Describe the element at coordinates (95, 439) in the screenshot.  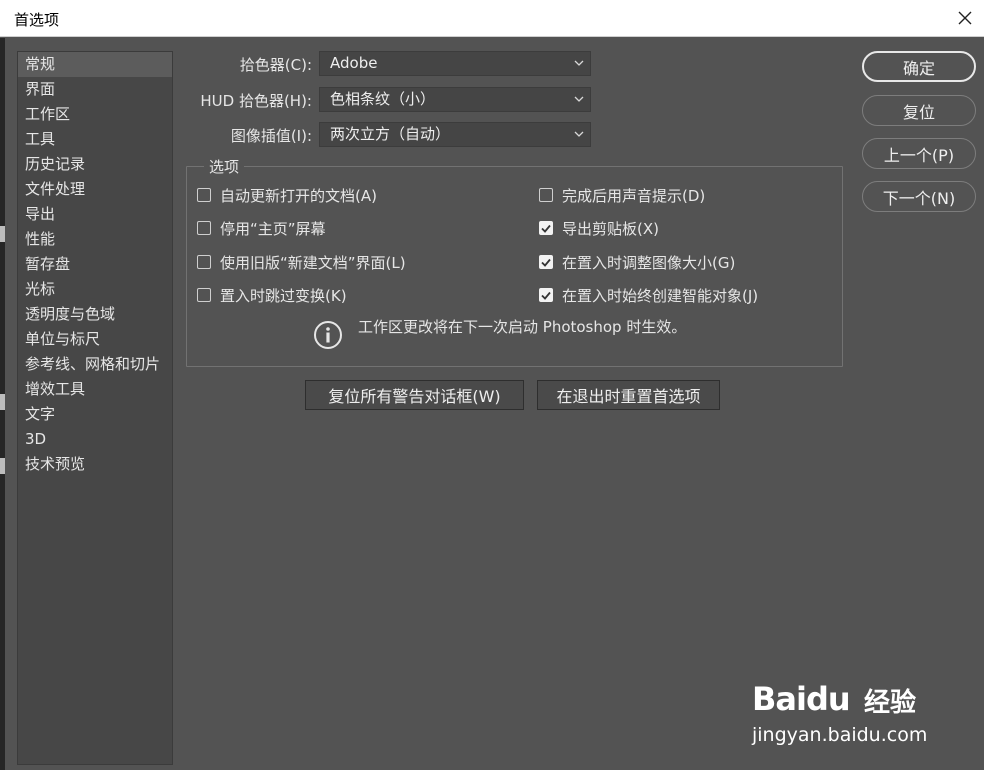
I see `sidebar-item-3d: 3D` at that location.